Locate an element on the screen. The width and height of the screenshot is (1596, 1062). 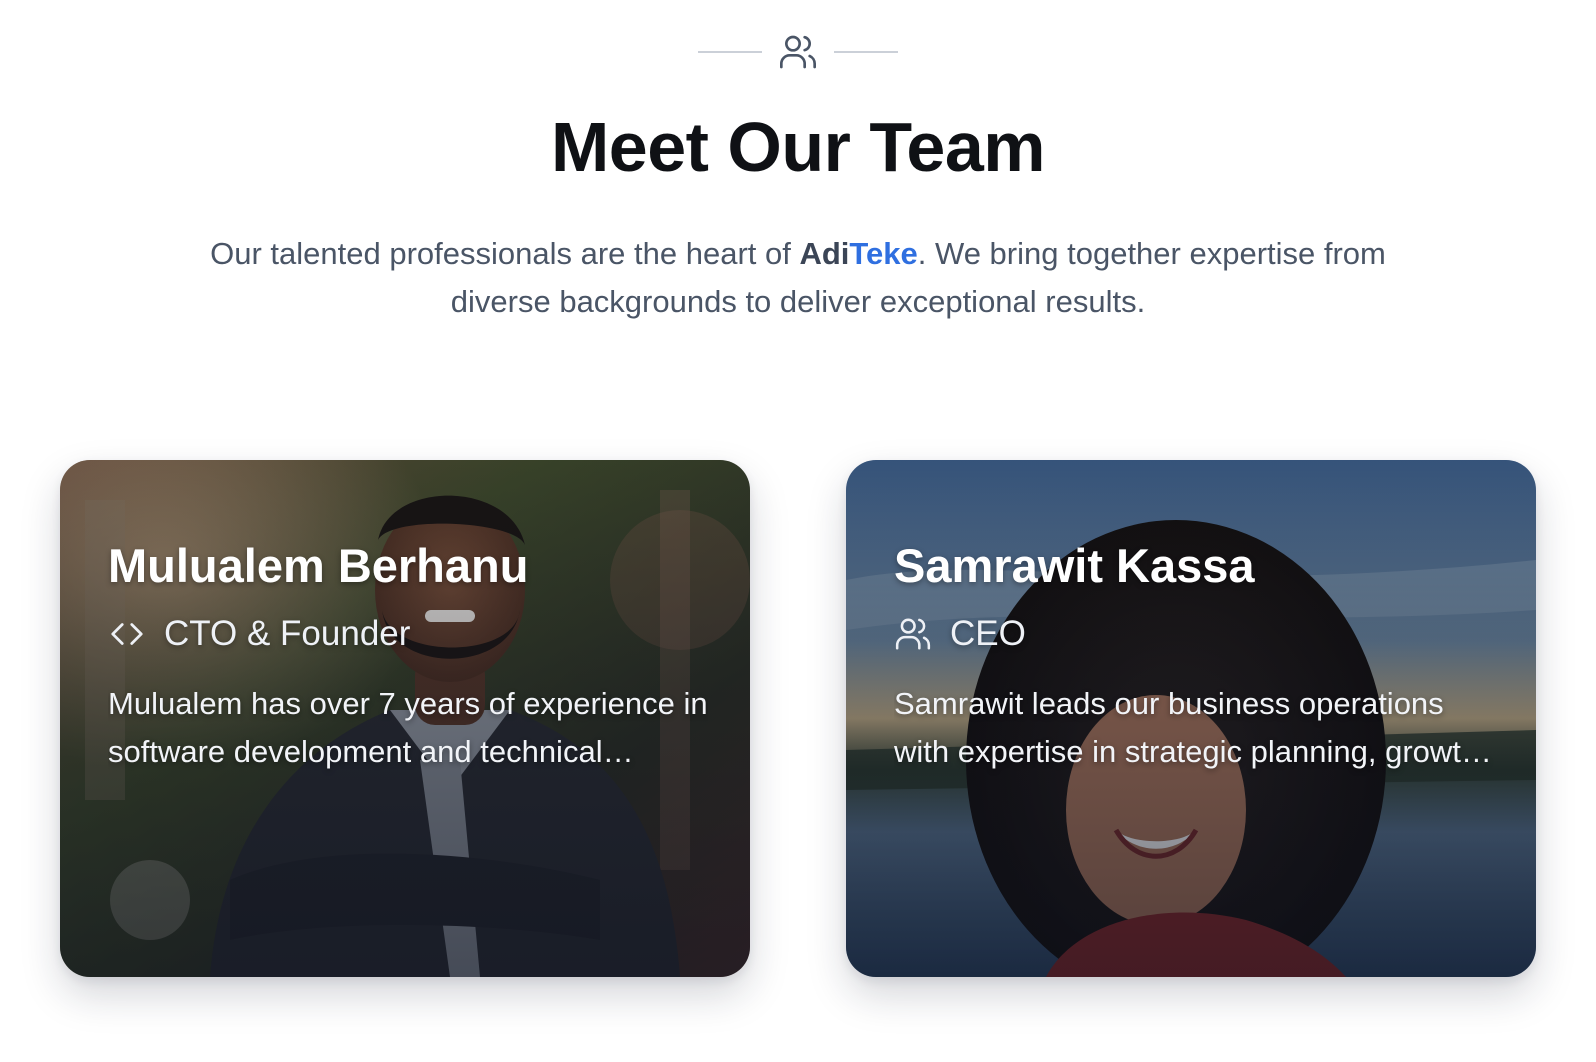
member-name: Samrawit Kassa is located at coordinates (1074, 565).